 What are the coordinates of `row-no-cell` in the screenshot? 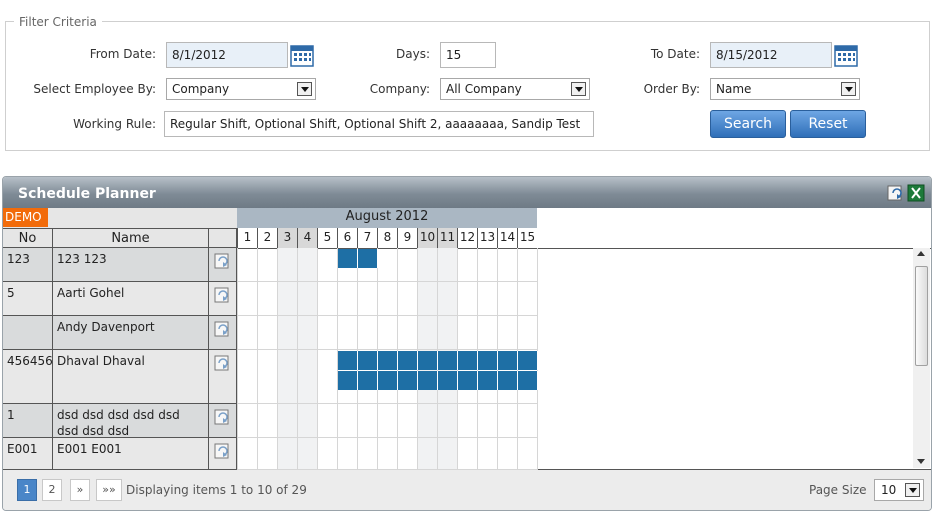 It's located at (28, 333).